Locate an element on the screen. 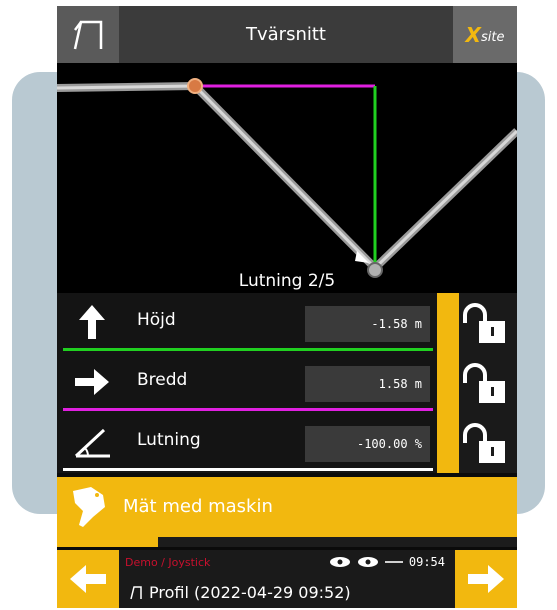 The image size is (557, 610). profile-name: Profil (2022-04-29 09:52) is located at coordinates (250, 592).